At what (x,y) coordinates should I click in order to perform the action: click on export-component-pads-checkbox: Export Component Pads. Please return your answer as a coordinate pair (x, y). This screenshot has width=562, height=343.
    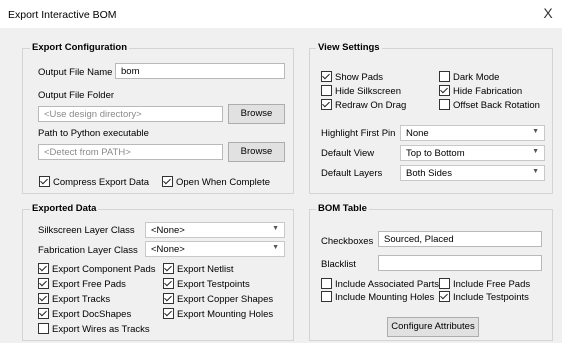
    Looking at the image, I should click on (97, 269).